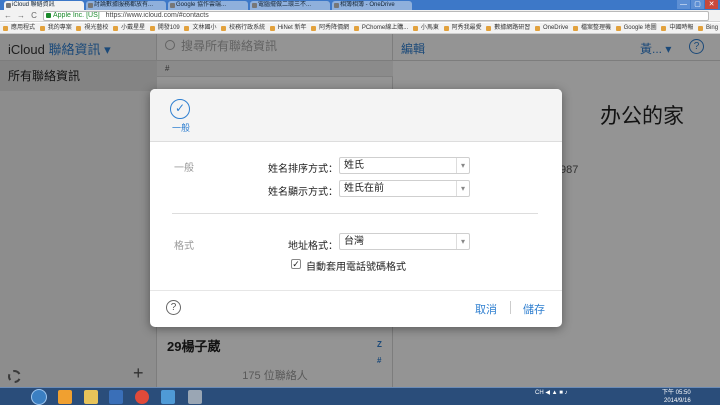 This screenshot has height=405, width=720. Describe the element at coordinates (142, 397) in the screenshot. I see `chrome-icon` at that location.